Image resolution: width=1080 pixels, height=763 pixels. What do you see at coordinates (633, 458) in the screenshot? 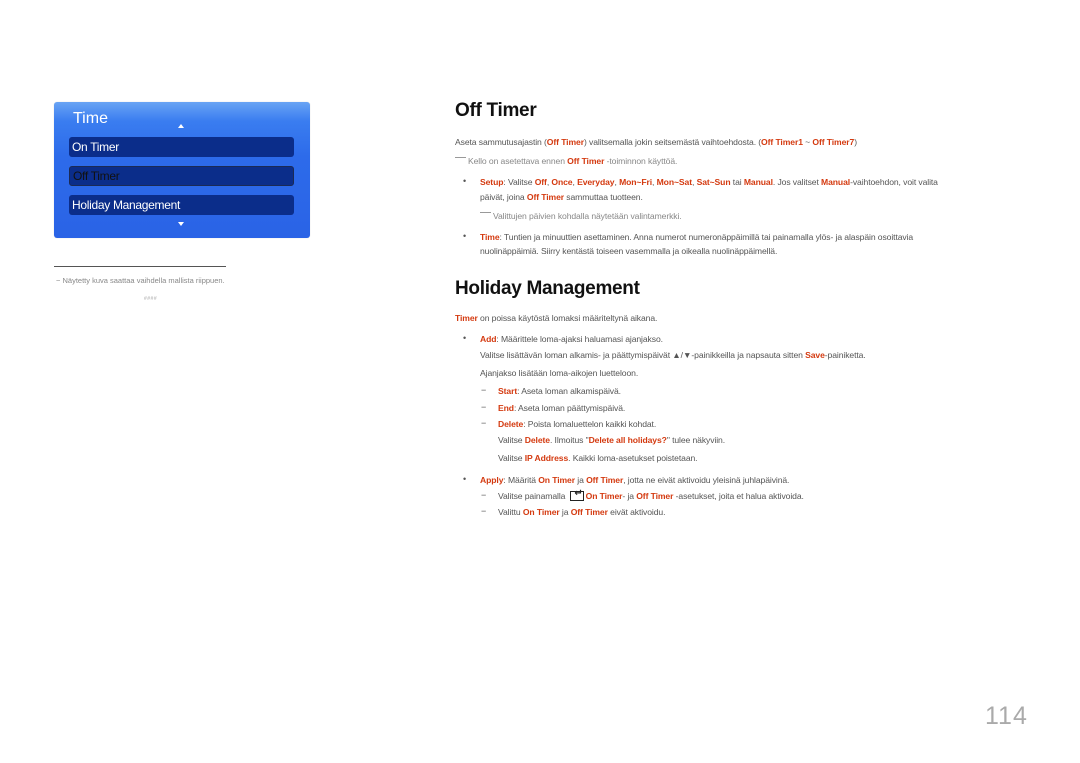
I see `text: . Kaikki loma-asetukset poistetaan.` at bounding box center [633, 458].